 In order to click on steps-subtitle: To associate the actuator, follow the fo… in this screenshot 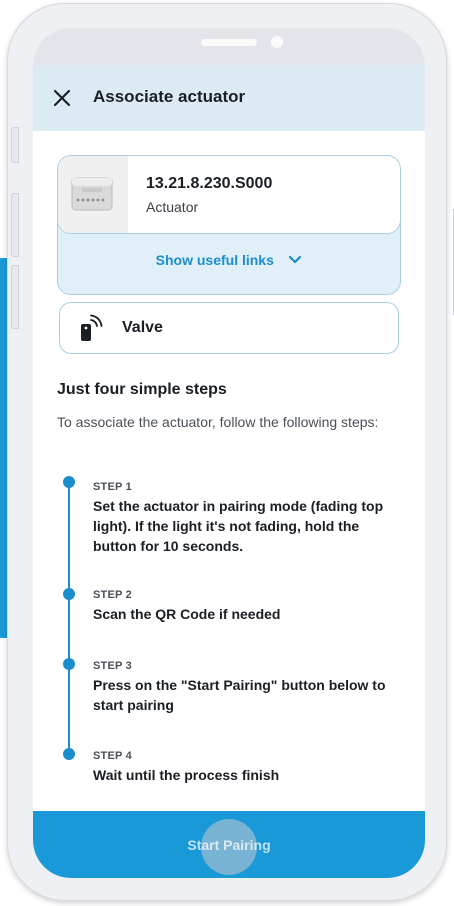, I will do `click(218, 422)`.